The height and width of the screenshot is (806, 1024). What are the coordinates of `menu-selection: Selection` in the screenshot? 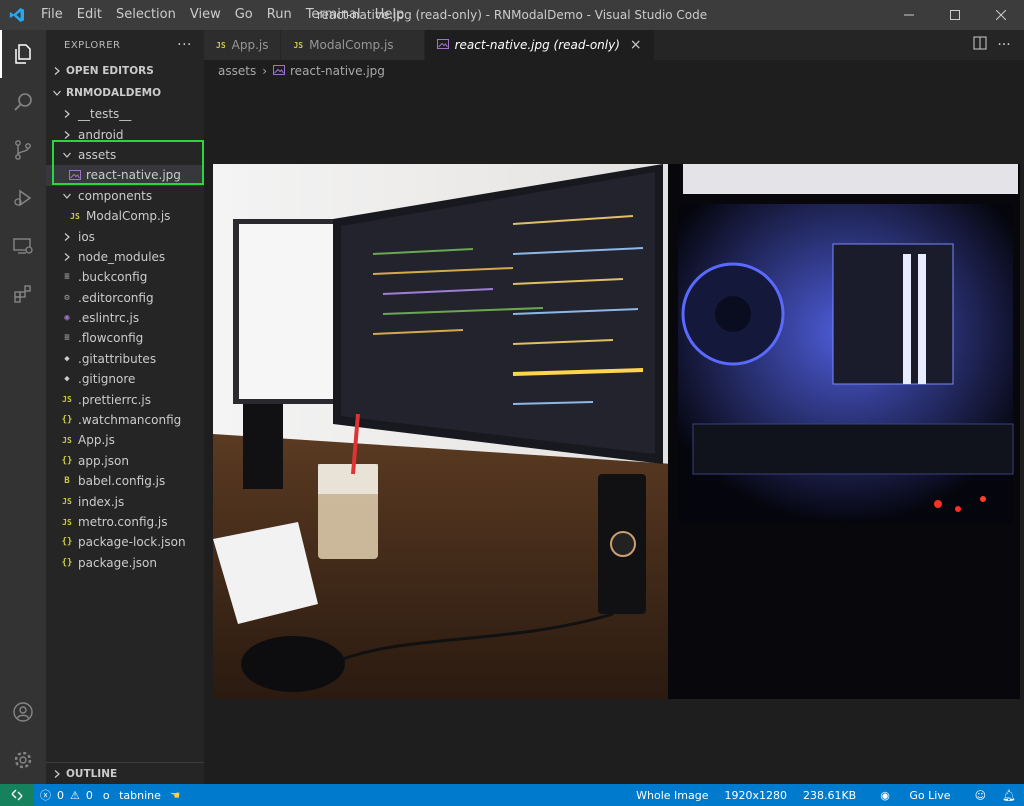 It's located at (146, 15).